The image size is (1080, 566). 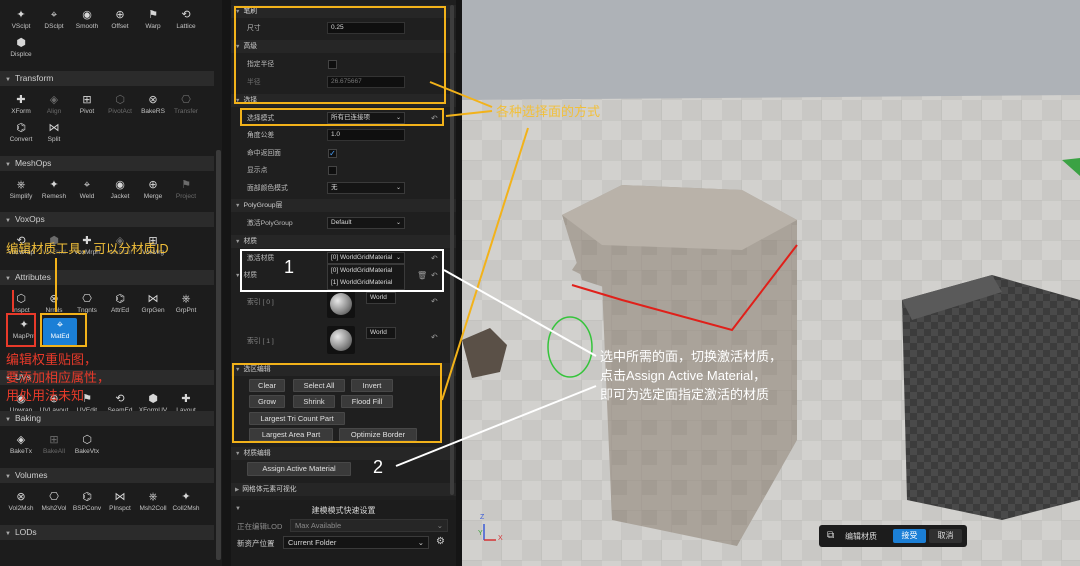 What do you see at coordinates (237, 276) in the screenshot?
I see `chevron-down-icon: ▼` at bounding box center [237, 276].